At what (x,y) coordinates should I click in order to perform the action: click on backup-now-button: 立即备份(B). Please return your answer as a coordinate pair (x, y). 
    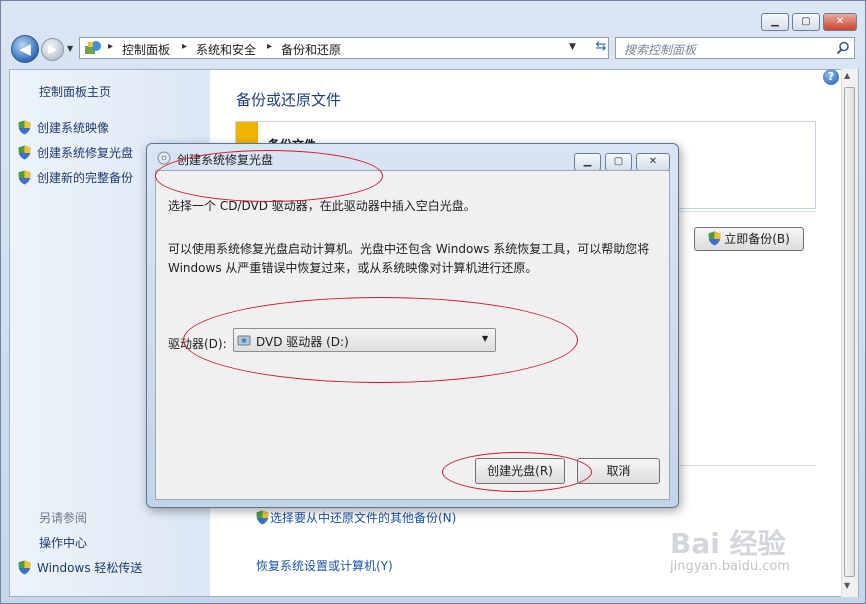
    Looking at the image, I should click on (749, 239).